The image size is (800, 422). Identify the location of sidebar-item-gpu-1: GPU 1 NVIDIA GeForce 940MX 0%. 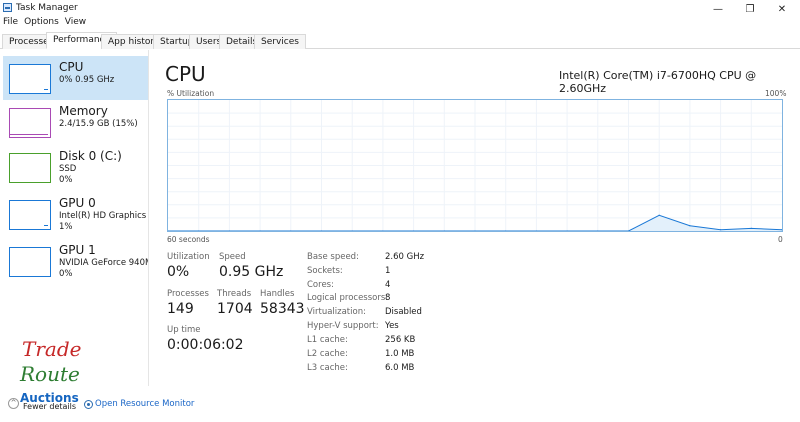
(75, 261).